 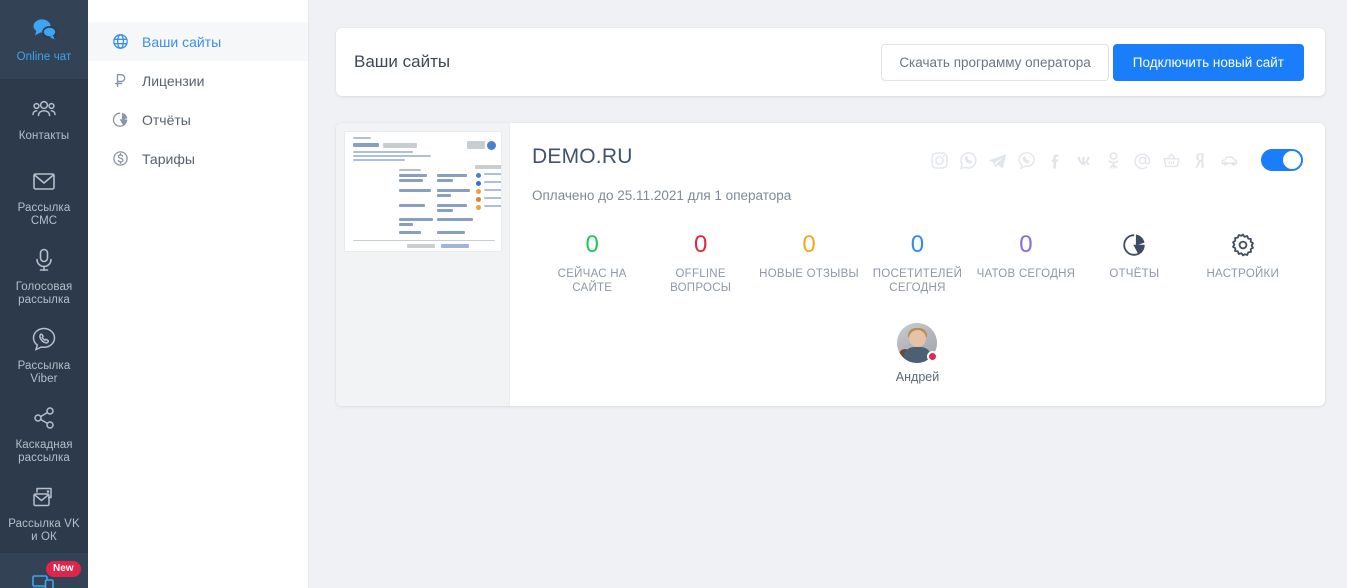 What do you see at coordinates (1208, 62) in the screenshot?
I see `connect-new-site-button: Подключить новый сайт` at bounding box center [1208, 62].